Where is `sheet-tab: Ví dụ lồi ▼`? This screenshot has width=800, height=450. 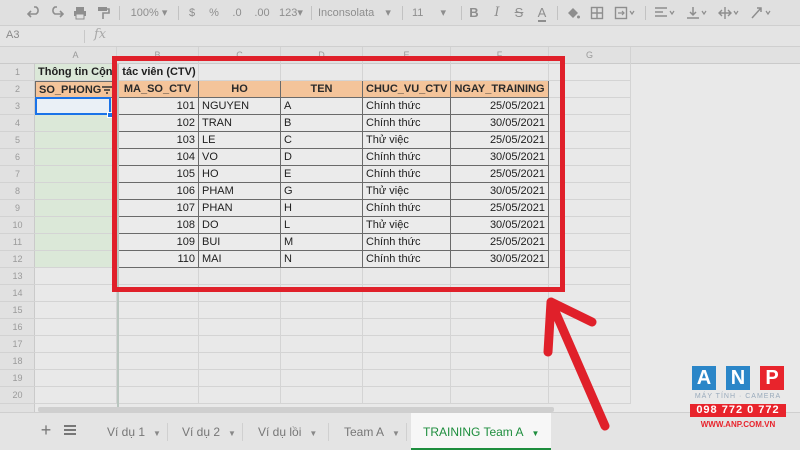
sheet-tab: Ví dụ lồi ▼ is located at coordinates (286, 431).